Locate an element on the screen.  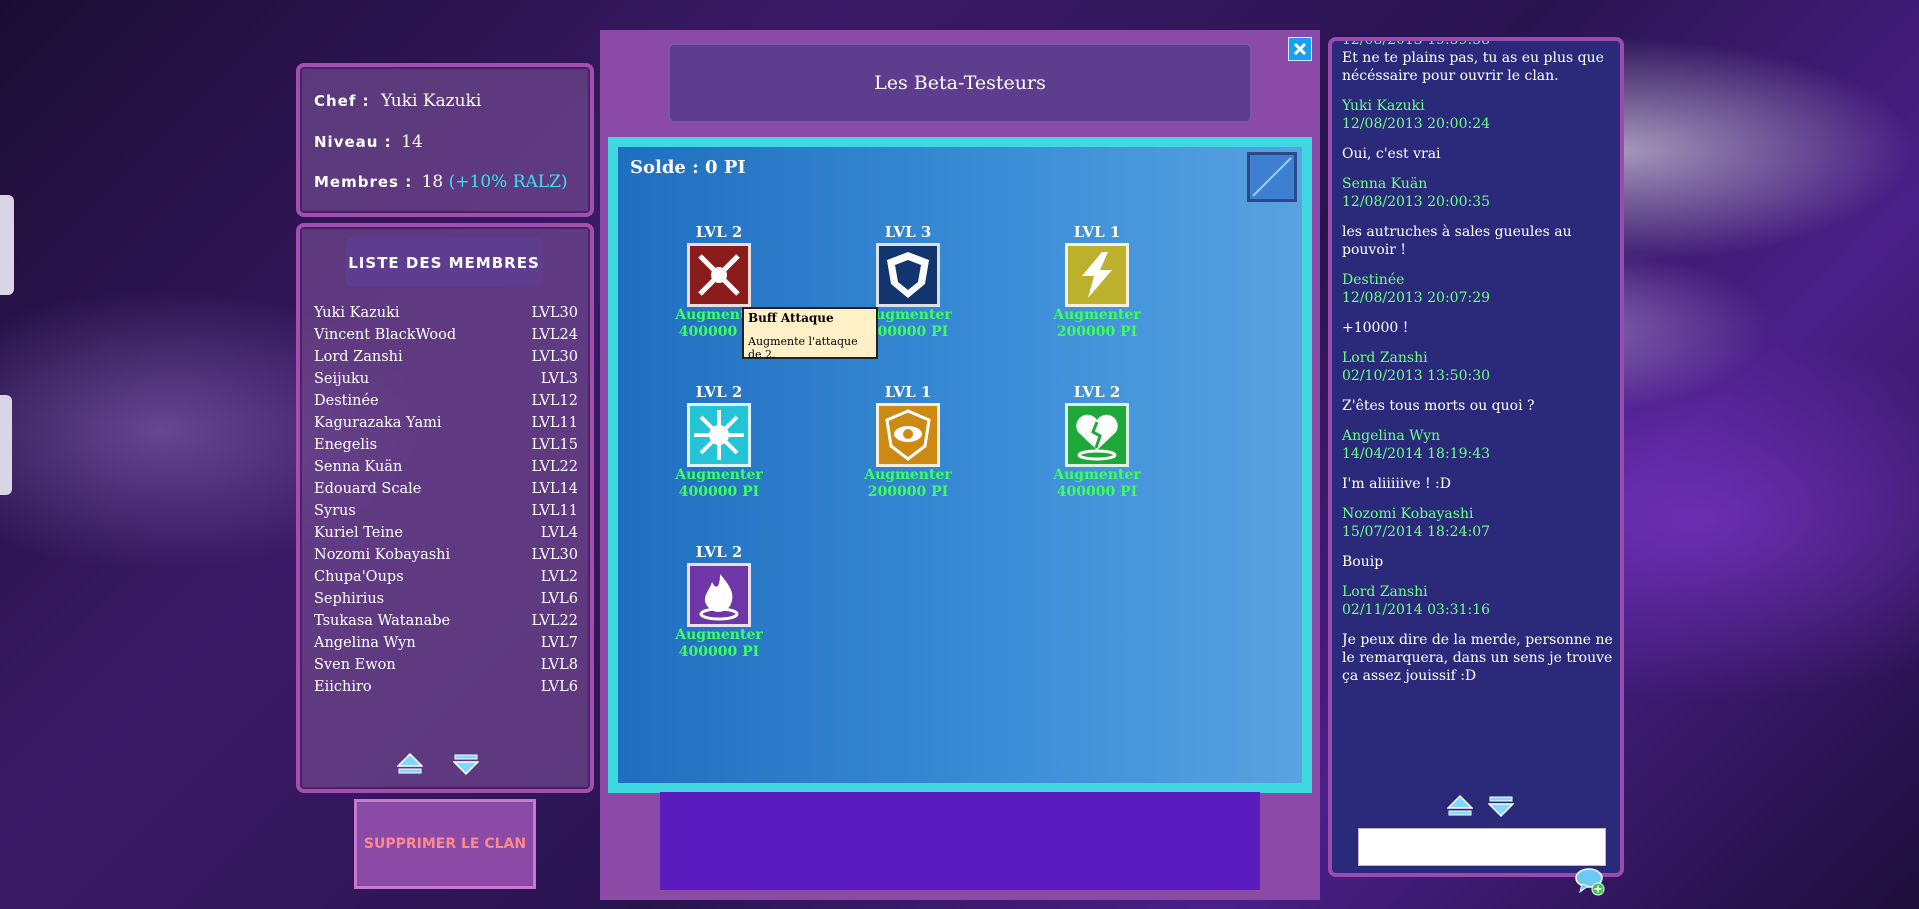
chat-send-button is located at coordinates (1590, 882).